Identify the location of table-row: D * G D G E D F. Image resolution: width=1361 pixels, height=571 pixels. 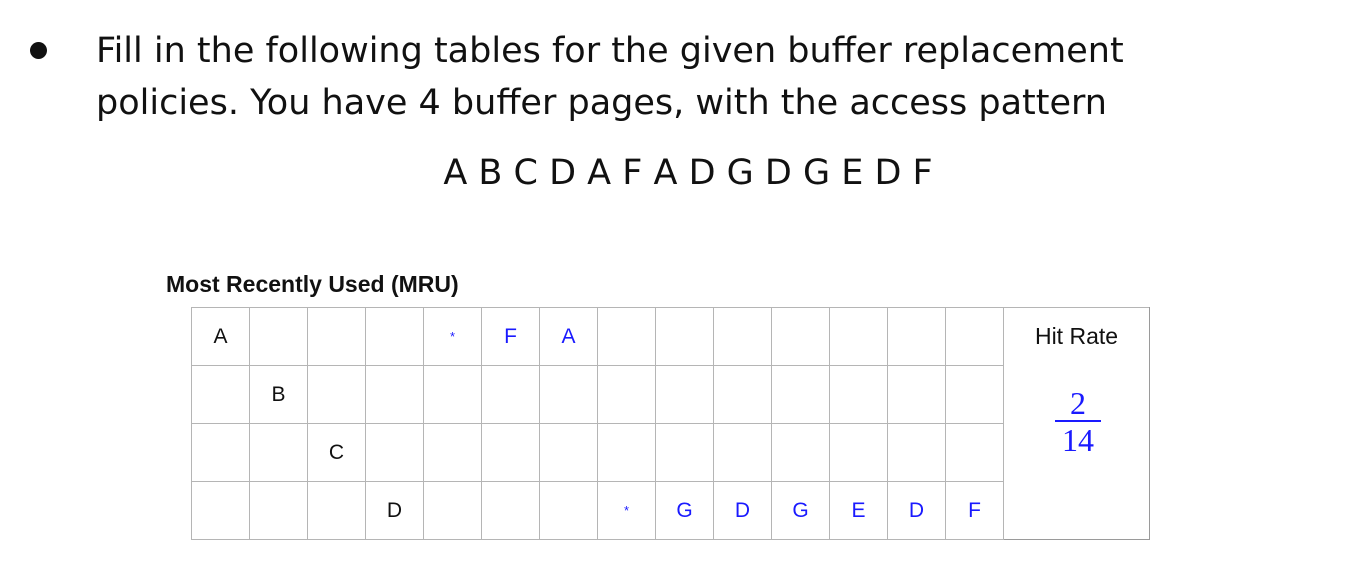
(670, 510).